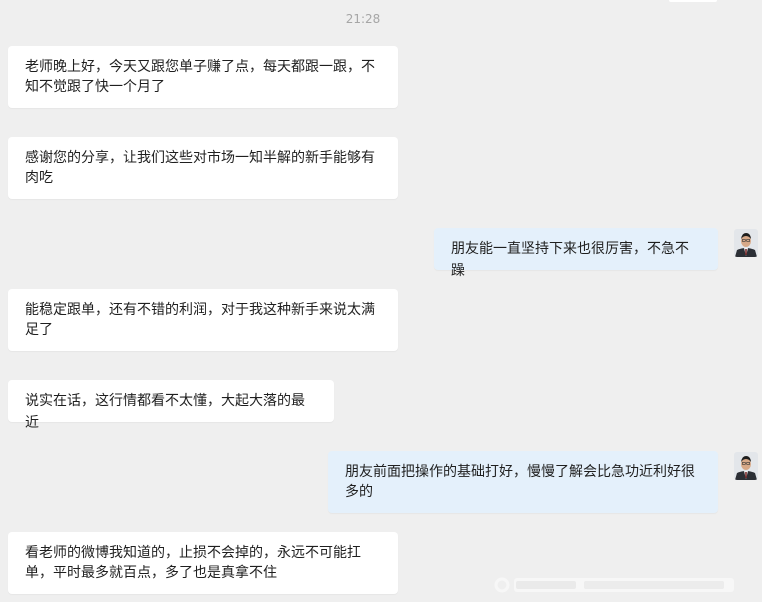 The height and width of the screenshot is (602, 762). I want to click on message-bubble-outgoing: 朋友能一直坚持下来也很厉害，不急不躁, so click(576, 253).